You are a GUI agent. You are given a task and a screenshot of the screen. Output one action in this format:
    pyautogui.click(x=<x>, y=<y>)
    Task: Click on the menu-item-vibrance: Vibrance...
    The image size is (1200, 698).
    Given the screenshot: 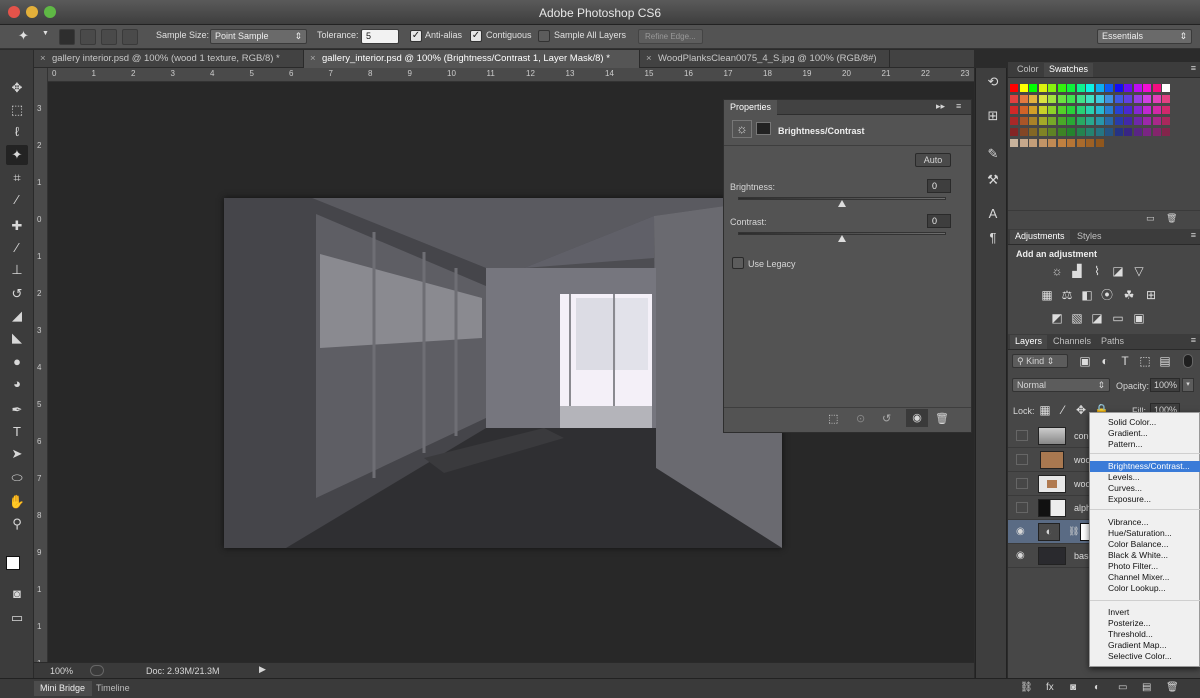 What is the action you would take?
    pyautogui.click(x=1145, y=522)
    